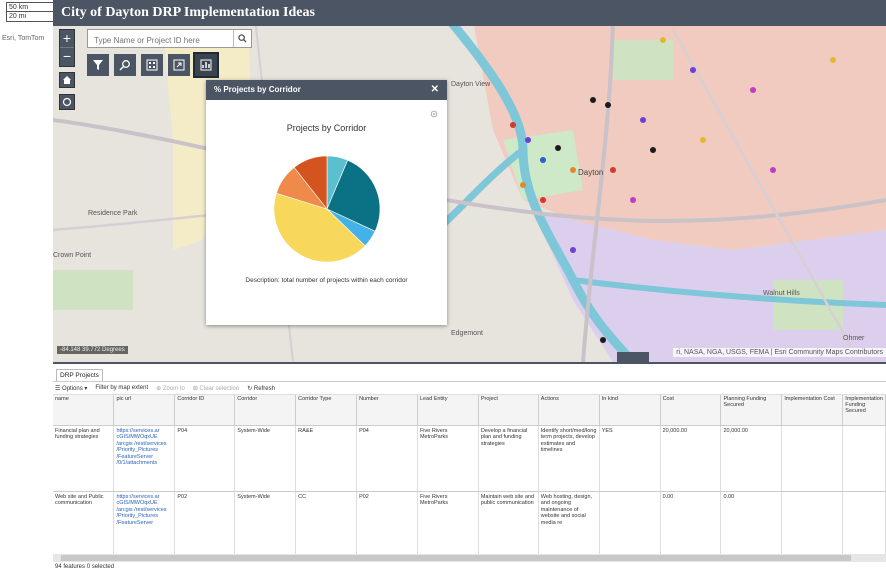  I want to click on col-header: Number, so click(387, 410).